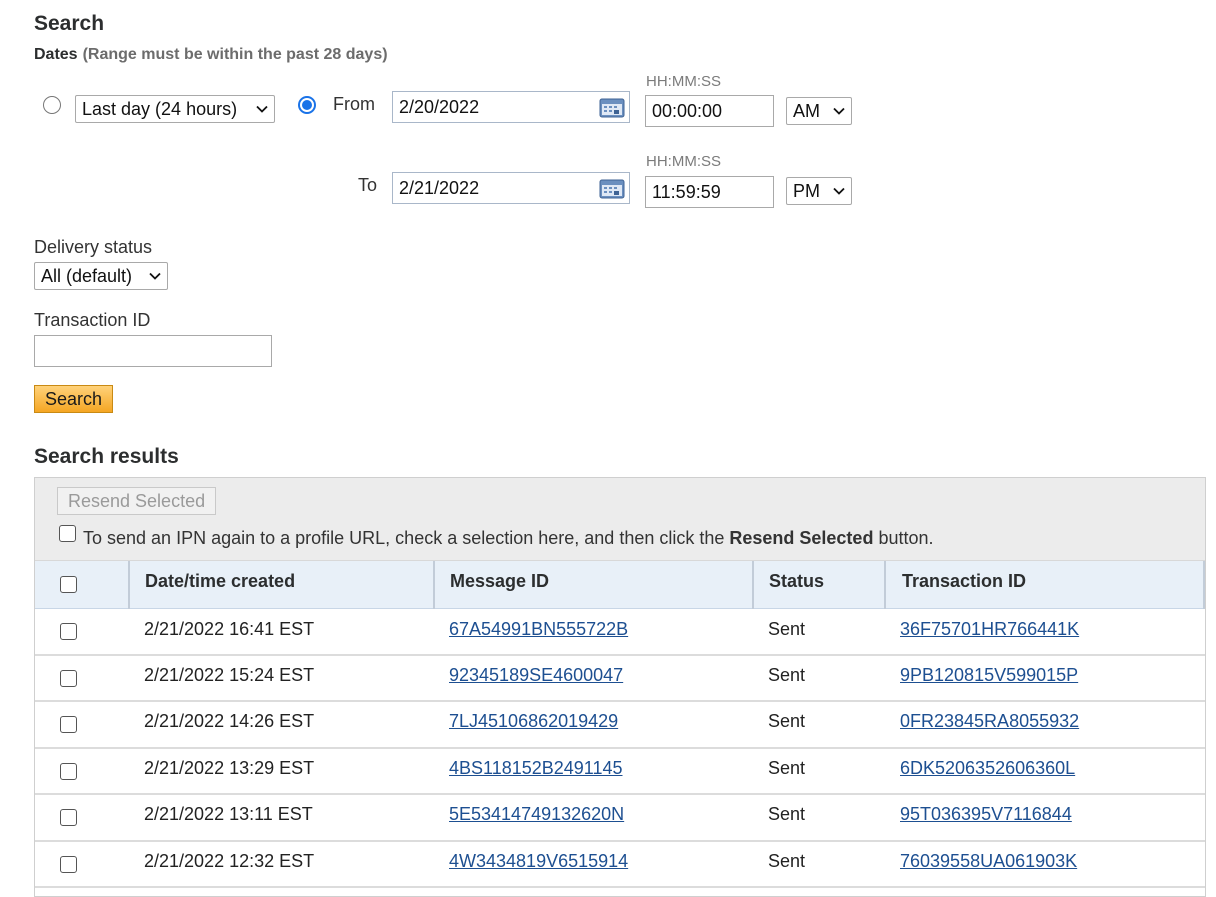 Image resolution: width=1216 pixels, height=897 pixels. I want to click on column-header-transaction-id-label: Transaction ID, so click(964, 581).